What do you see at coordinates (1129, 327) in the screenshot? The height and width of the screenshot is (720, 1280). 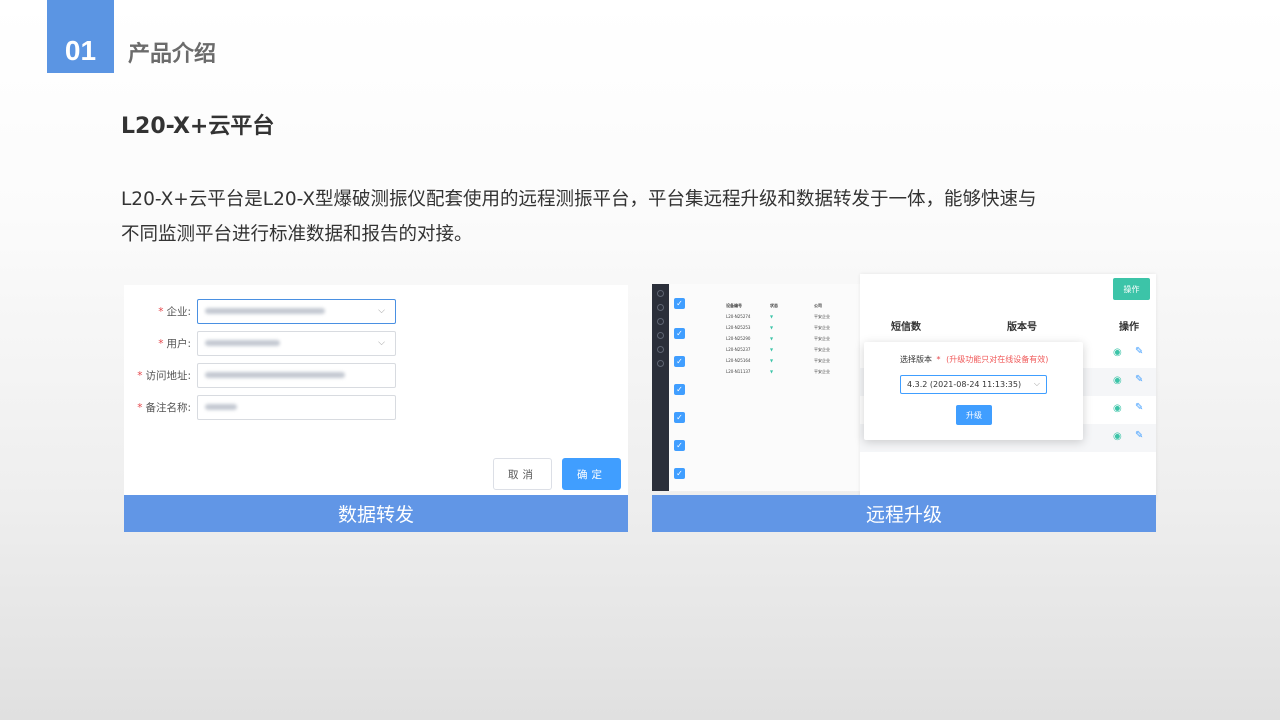 I see `column-header-actions: 操作` at bounding box center [1129, 327].